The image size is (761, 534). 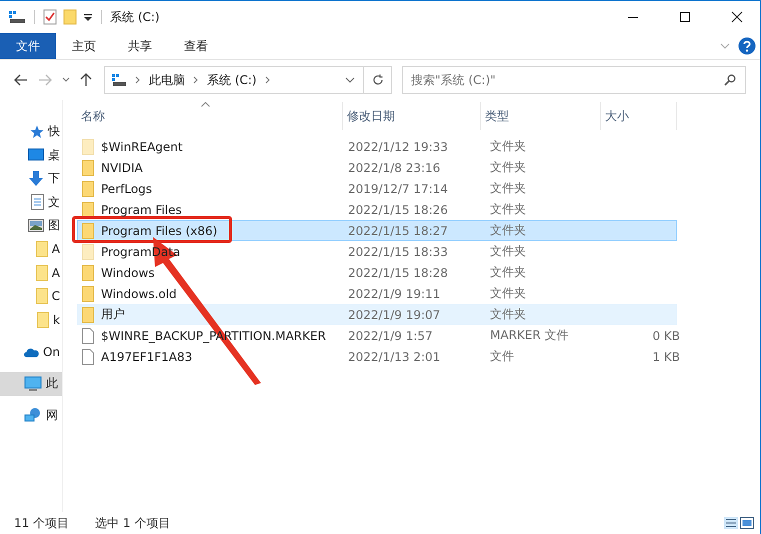 I want to click on sort-ascending-icon, so click(x=205, y=104).